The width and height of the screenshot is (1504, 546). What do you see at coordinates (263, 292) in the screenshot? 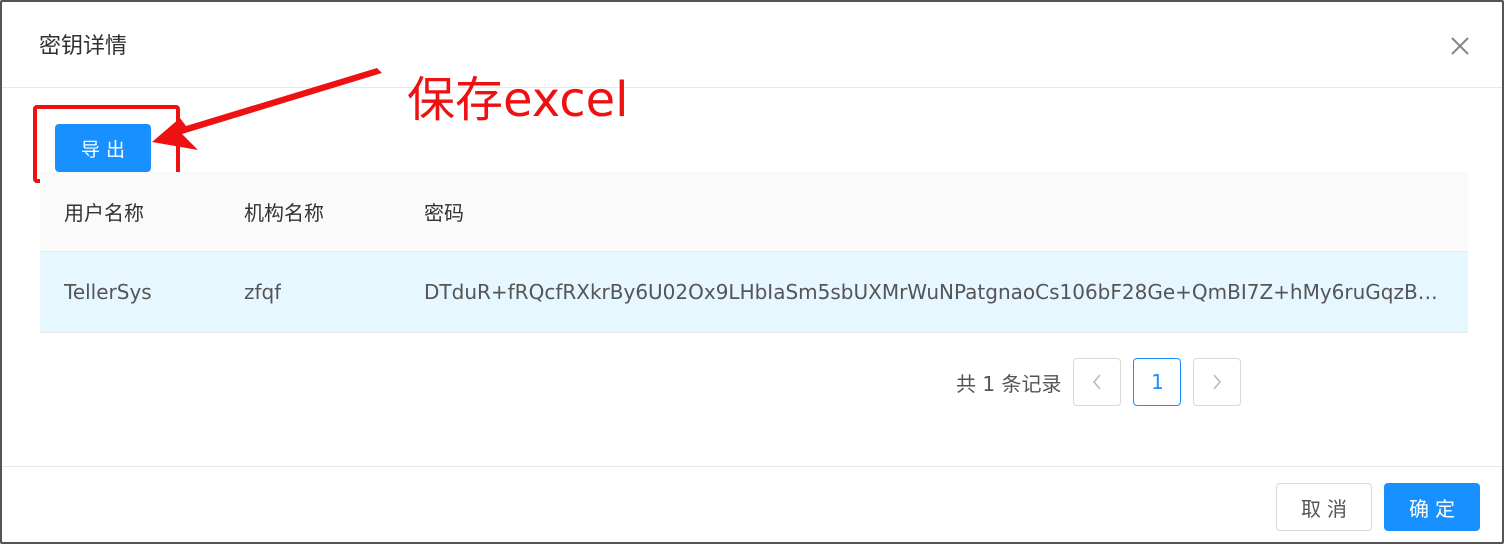
I see `cell-org-name: zfqf` at bounding box center [263, 292].